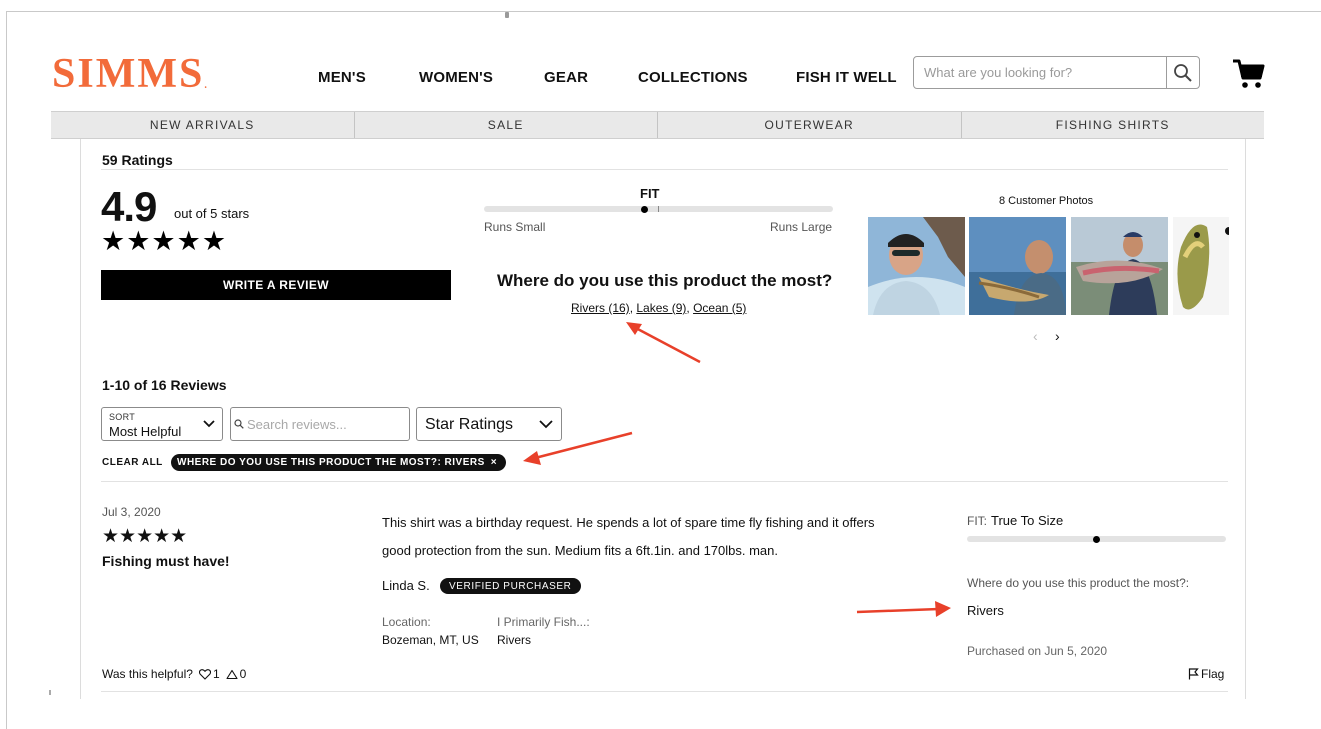 The height and width of the screenshot is (729, 1321). I want to click on fit-title: FIT, so click(650, 193).